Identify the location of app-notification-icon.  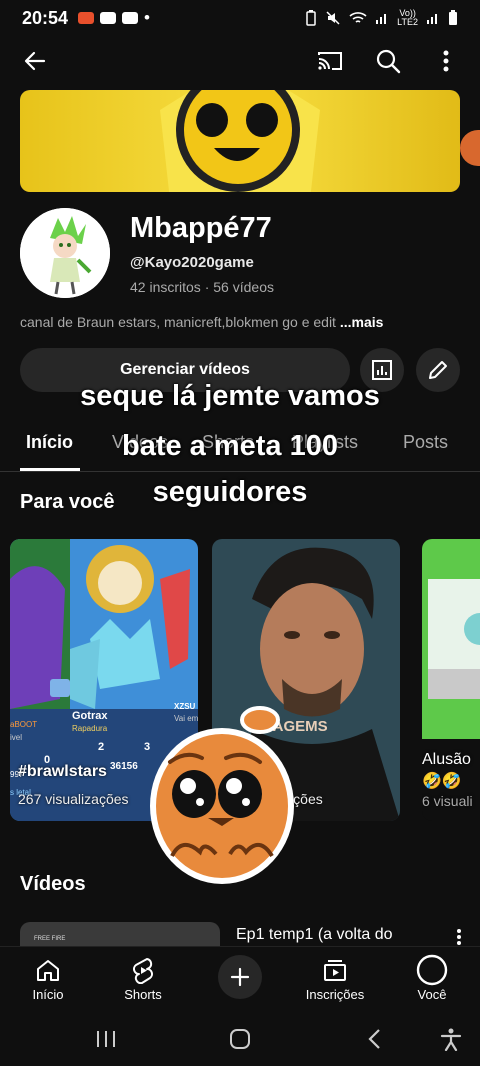
(86, 18).